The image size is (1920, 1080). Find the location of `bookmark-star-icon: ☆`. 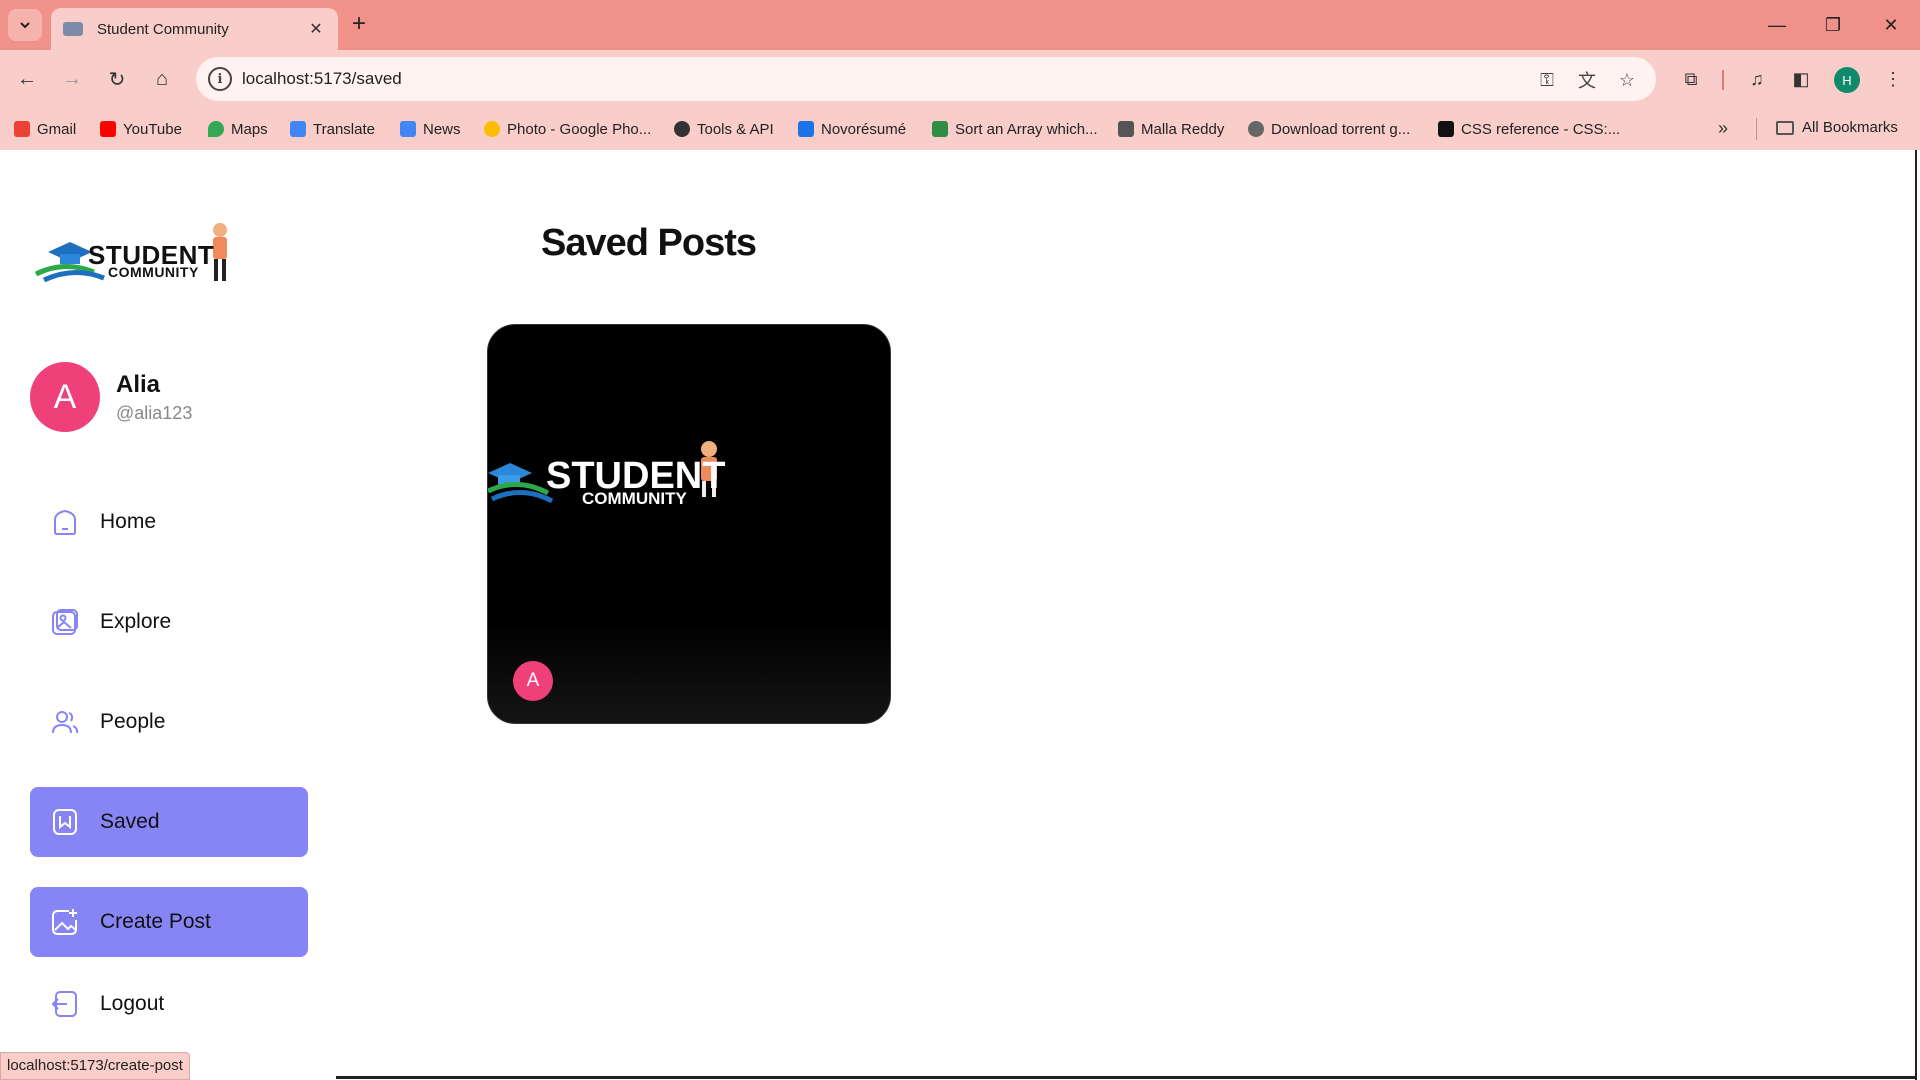

bookmark-star-icon: ☆ is located at coordinates (1627, 80).